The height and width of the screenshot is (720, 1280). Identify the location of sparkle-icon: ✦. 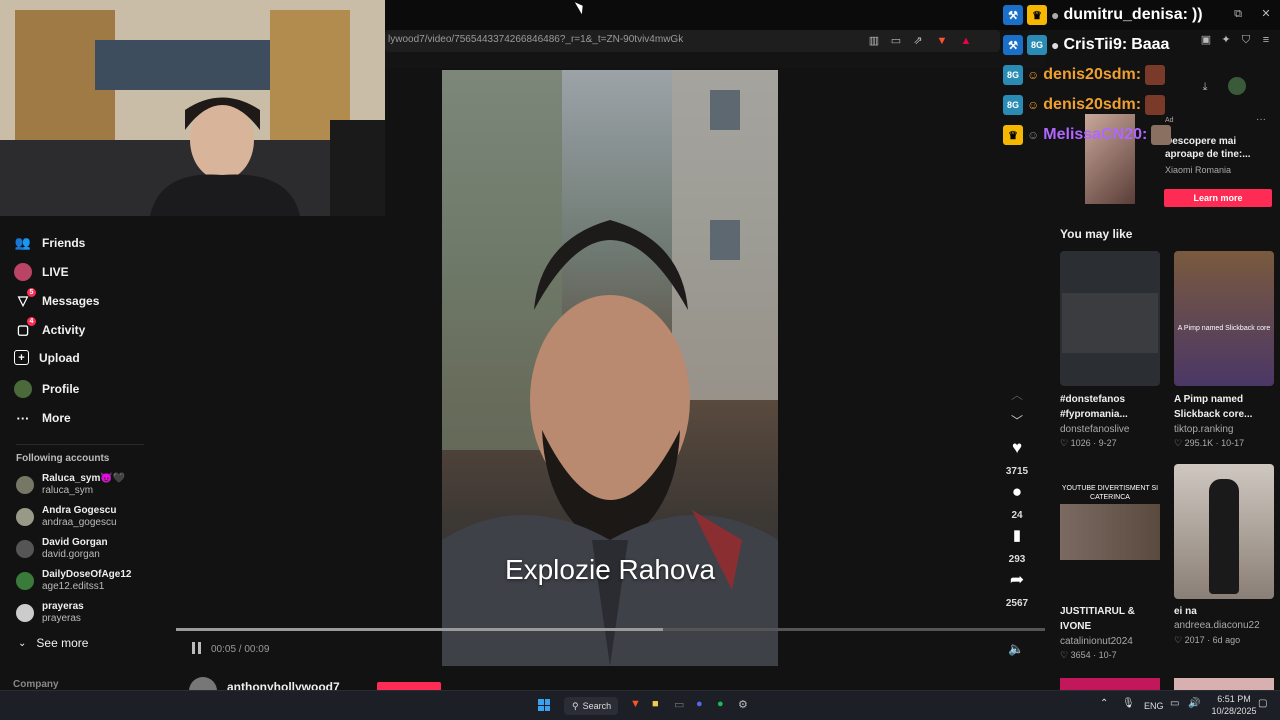
(1226, 40).